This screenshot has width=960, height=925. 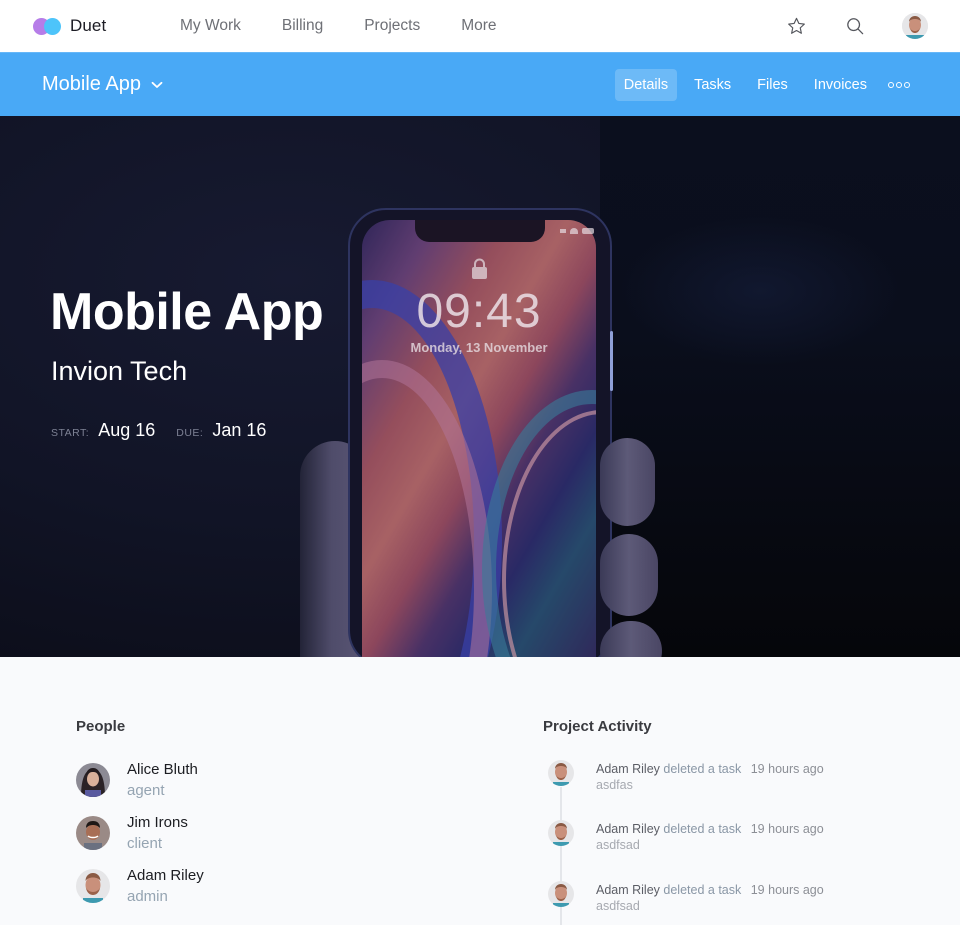 I want to click on tab-files: Files, so click(x=772, y=85).